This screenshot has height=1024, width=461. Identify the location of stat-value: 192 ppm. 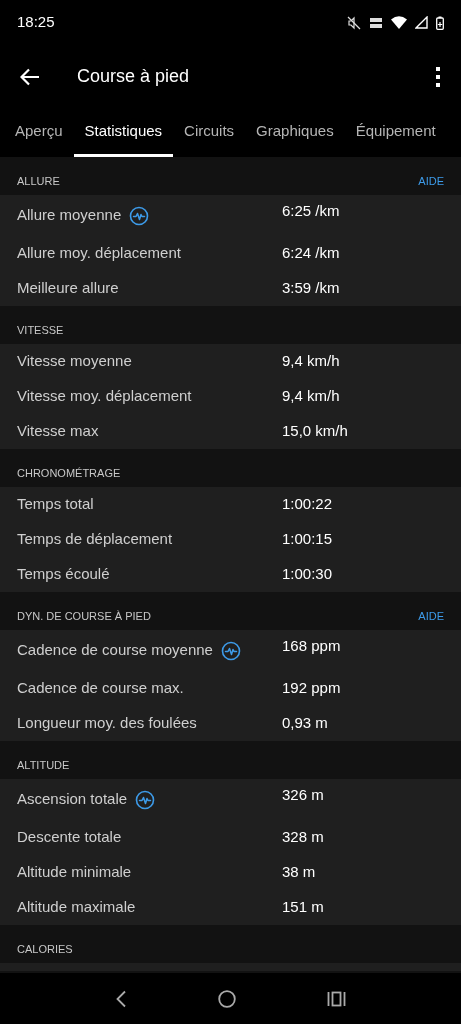
(311, 688).